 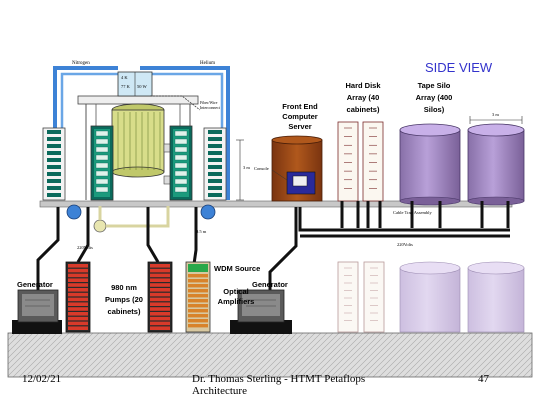 What do you see at coordinates (462, 164) in the screenshot?
I see `tape-silos` at bounding box center [462, 164].